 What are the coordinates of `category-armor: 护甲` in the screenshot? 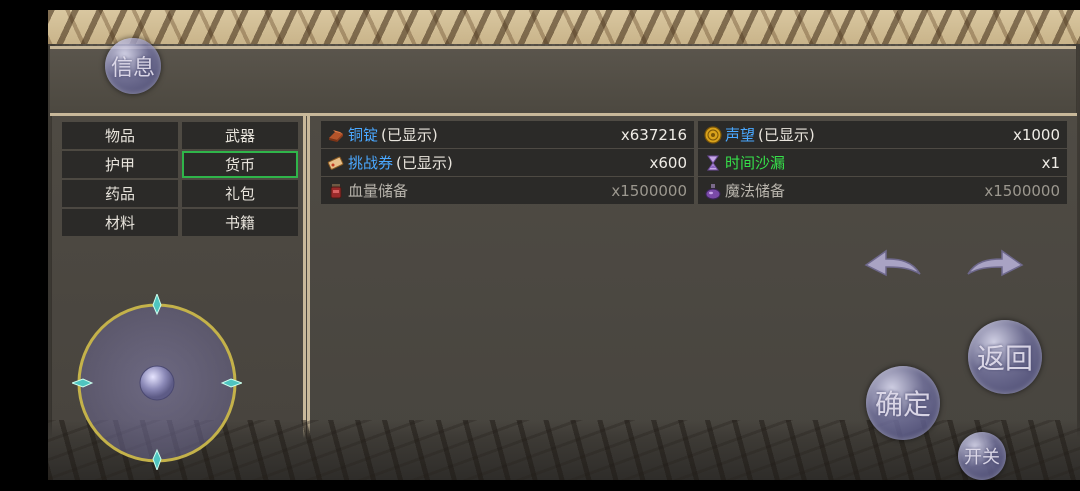 It's located at (120, 164).